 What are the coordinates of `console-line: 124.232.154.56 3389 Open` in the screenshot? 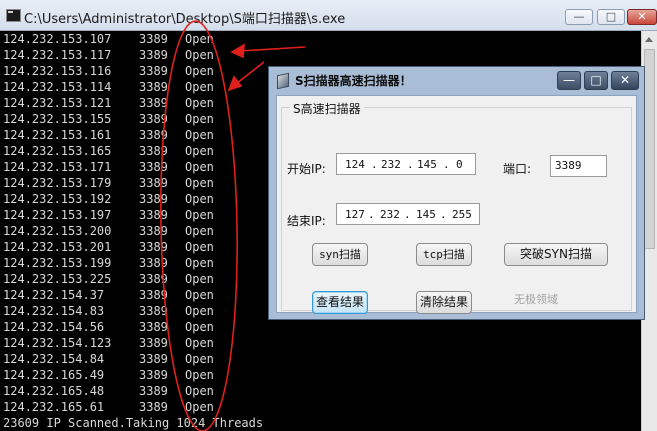 It's located at (108, 327).